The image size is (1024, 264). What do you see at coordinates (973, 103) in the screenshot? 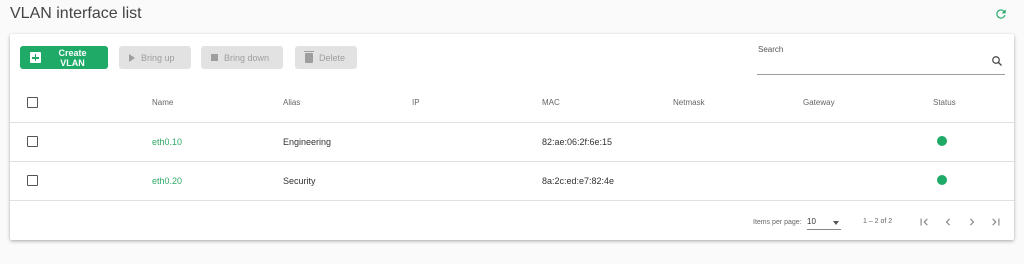
I see `column-header-status: Status` at bounding box center [973, 103].